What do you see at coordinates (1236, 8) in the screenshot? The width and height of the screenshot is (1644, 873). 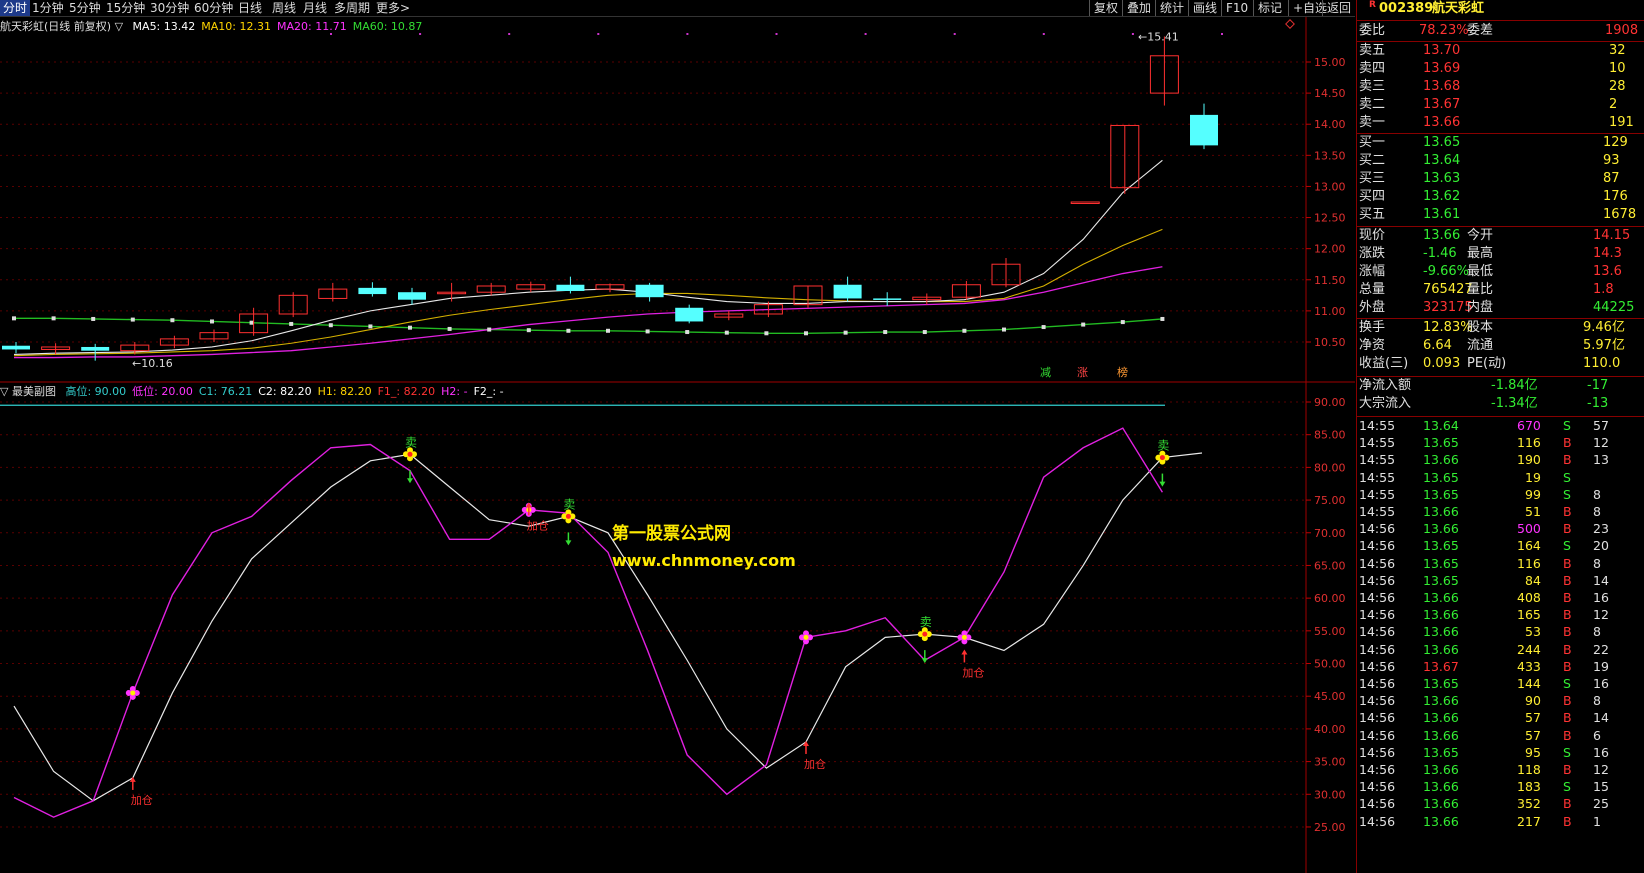 I see `toolbar-button-4: F10` at bounding box center [1236, 8].